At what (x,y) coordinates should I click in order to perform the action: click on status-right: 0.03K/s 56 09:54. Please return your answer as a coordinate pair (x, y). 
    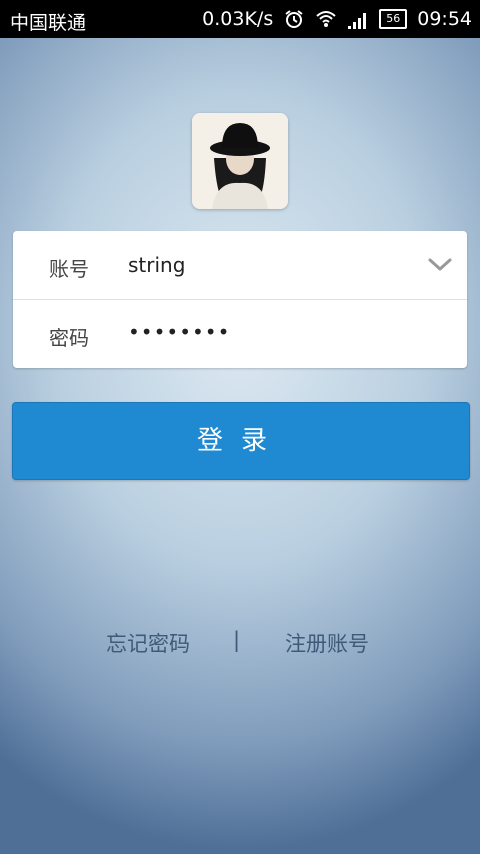
    Looking at the image, I should click on (337, 19).